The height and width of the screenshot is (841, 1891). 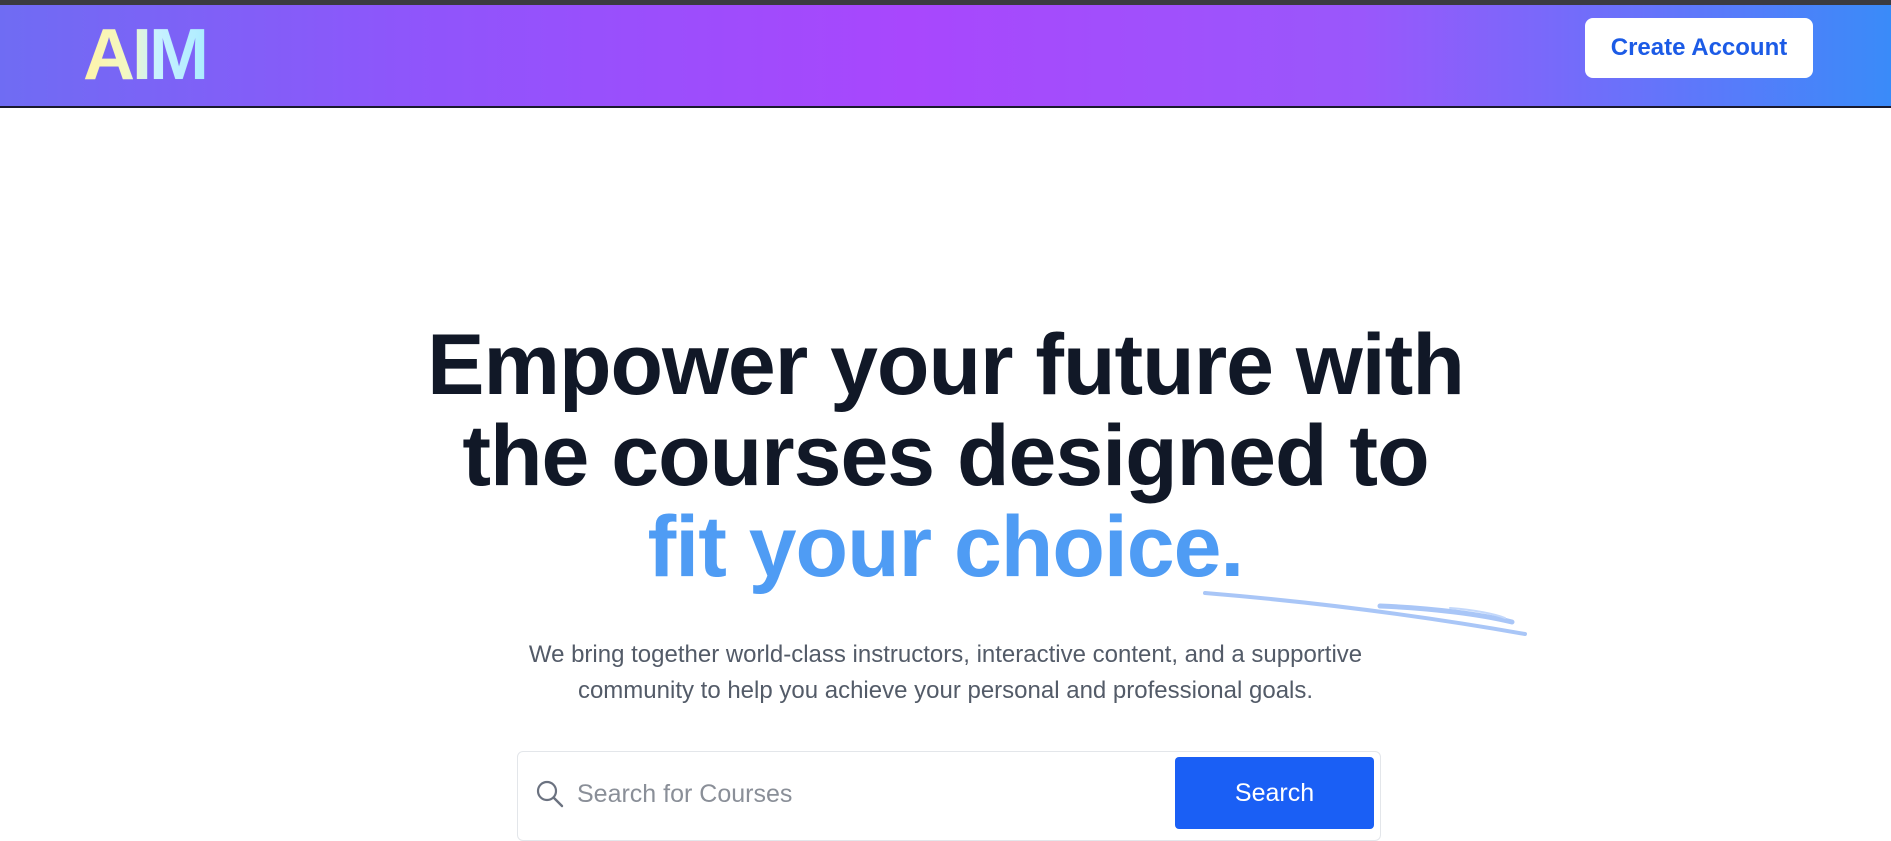 I want to click on hero-title-line-2: the courses designed to, so click(x=945, y=456).